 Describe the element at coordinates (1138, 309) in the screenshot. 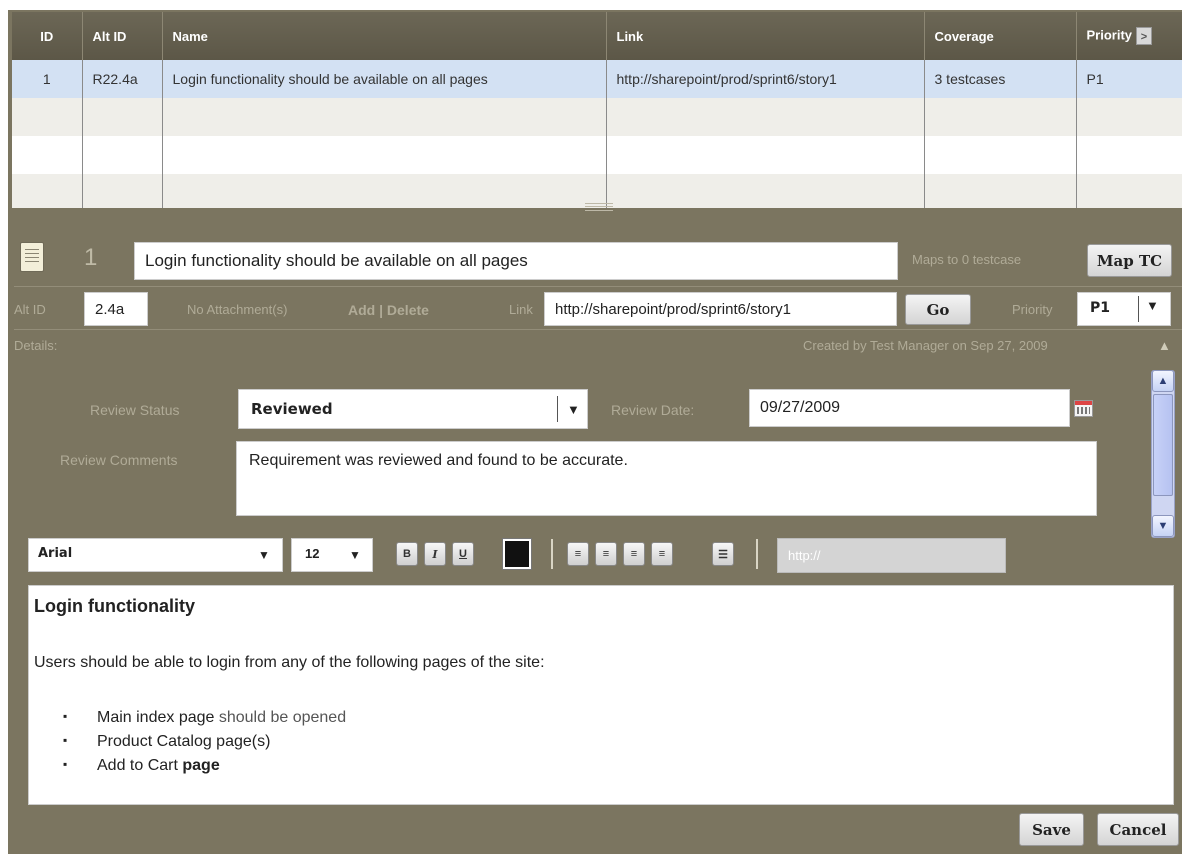

I see `priority-select-divider` at that location.